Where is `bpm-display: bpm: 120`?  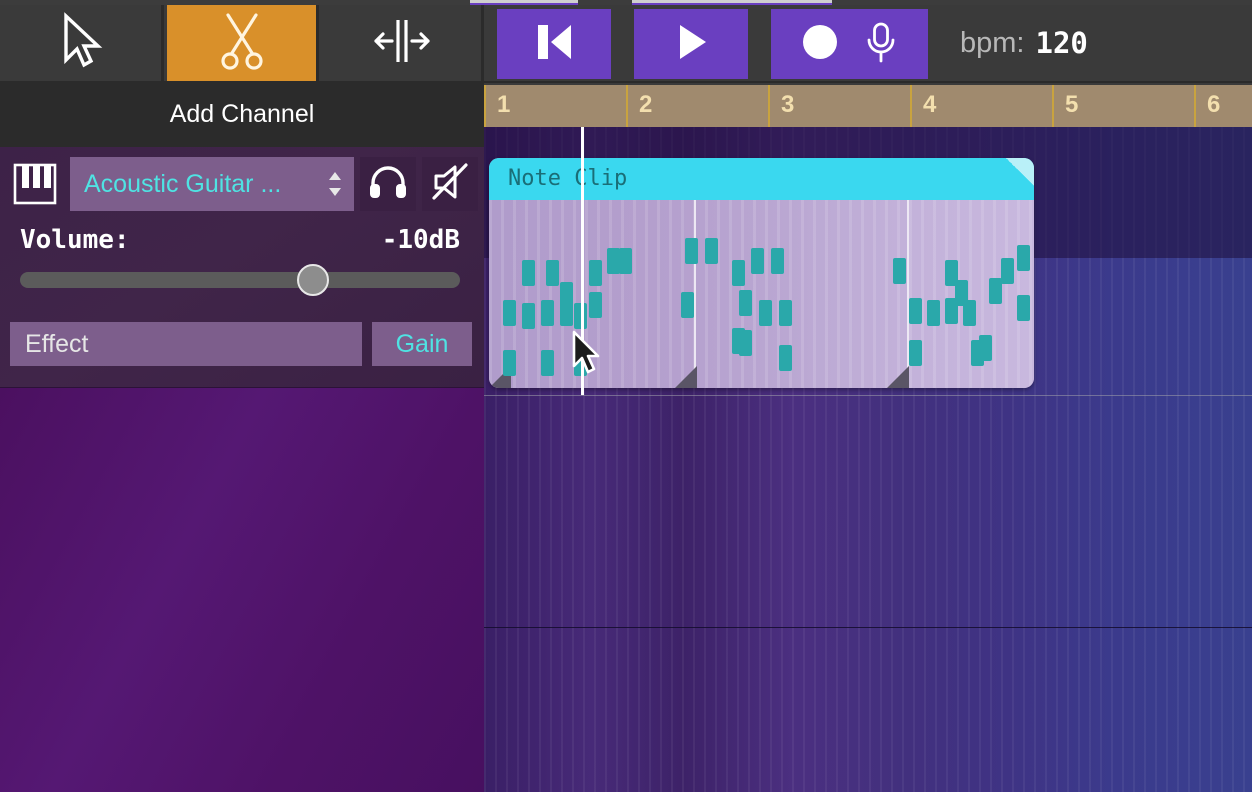 bpm-display: bpm: 120 is located at coordinates (1024, 43).